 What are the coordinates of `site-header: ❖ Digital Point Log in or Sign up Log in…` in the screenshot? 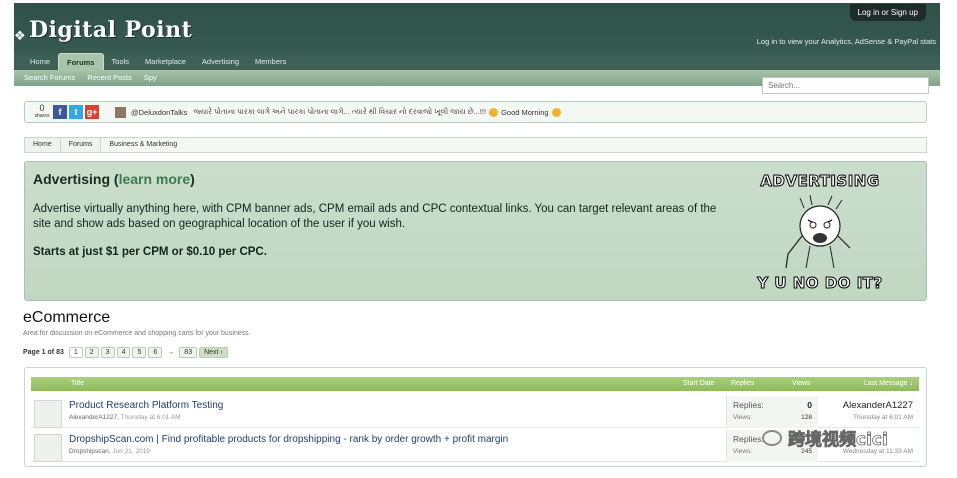 It's located at (477, 28).